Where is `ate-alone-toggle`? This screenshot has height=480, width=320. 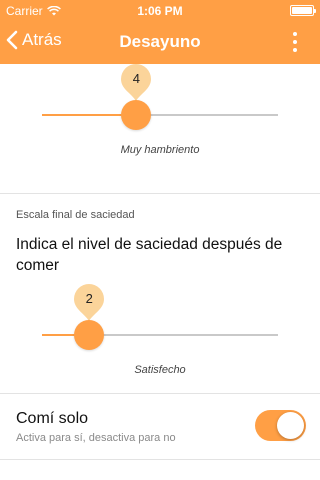 ate-alone-toggle is located at coordinates (280, 425).